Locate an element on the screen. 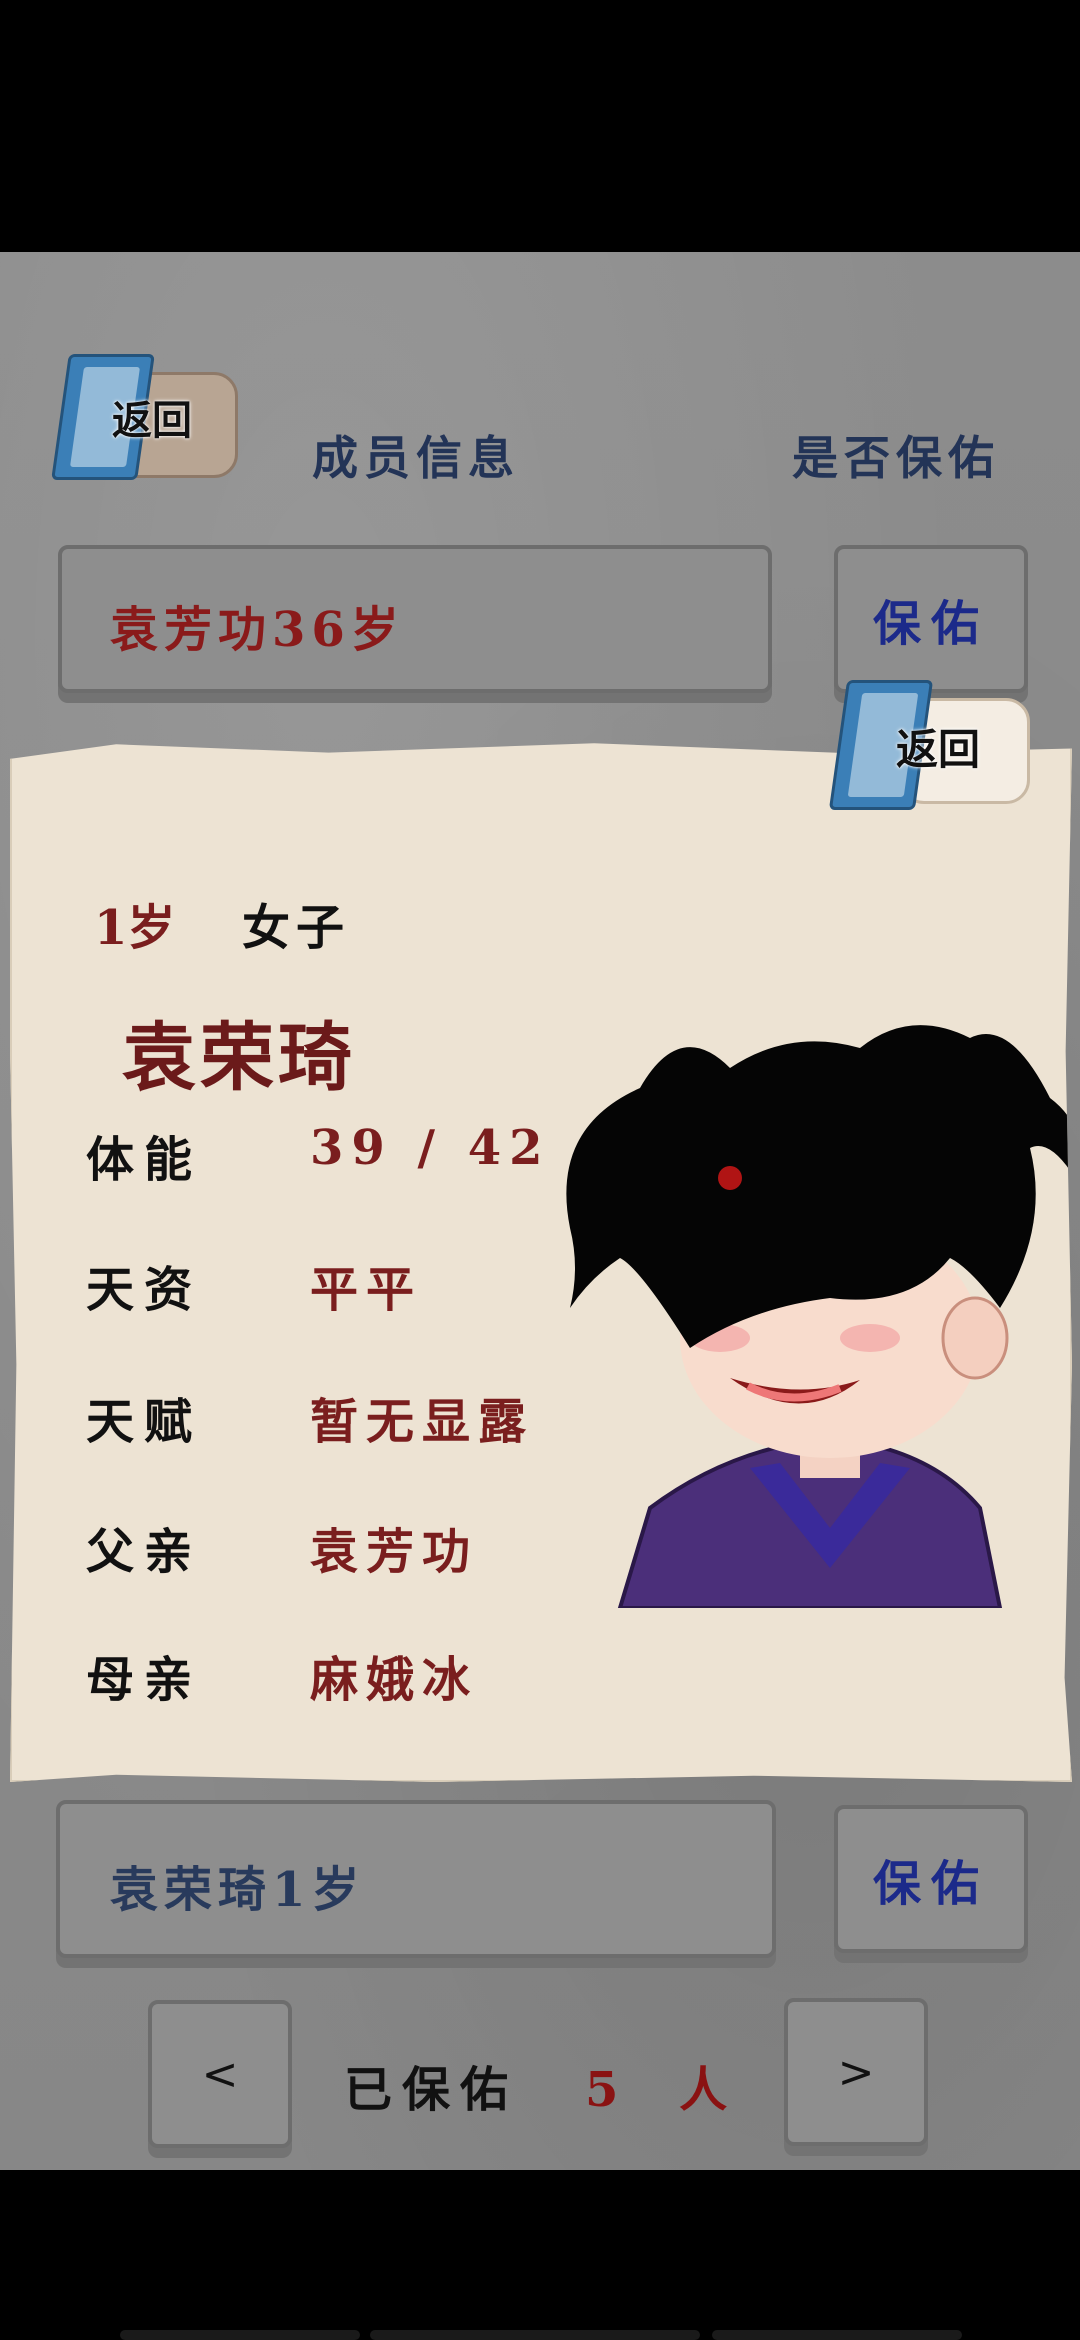  member-name-age: 袁荣琦1岁 is located at coordinates (238, 1890).